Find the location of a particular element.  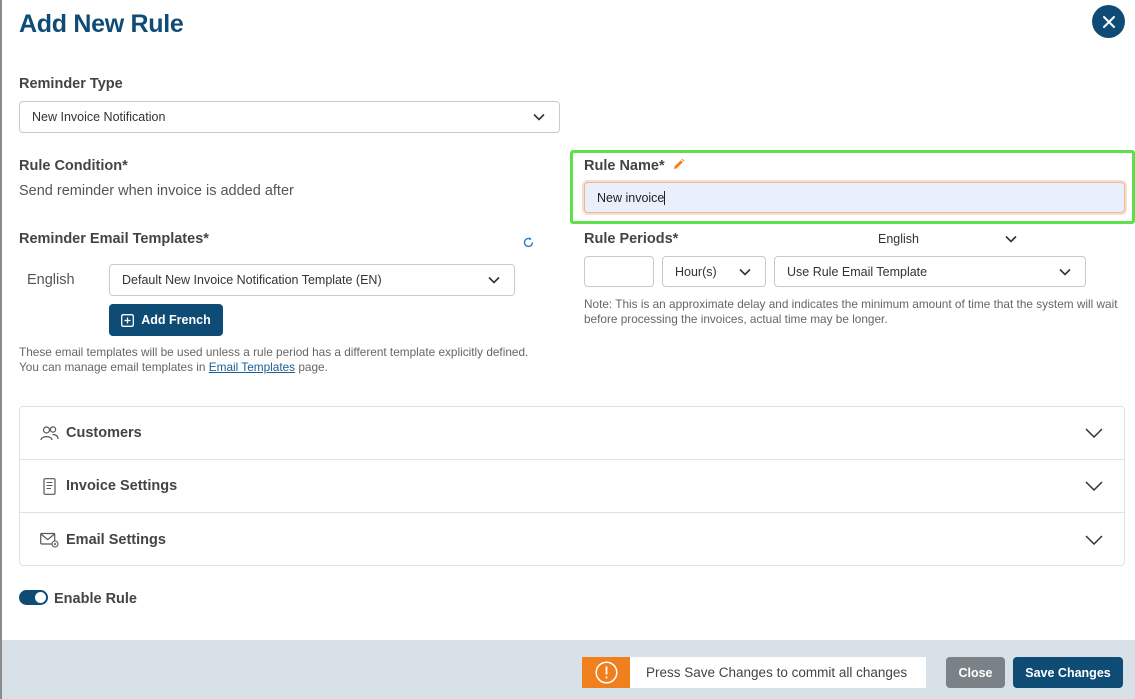

enable-rule-toggle is located at coordinates (33, 597).